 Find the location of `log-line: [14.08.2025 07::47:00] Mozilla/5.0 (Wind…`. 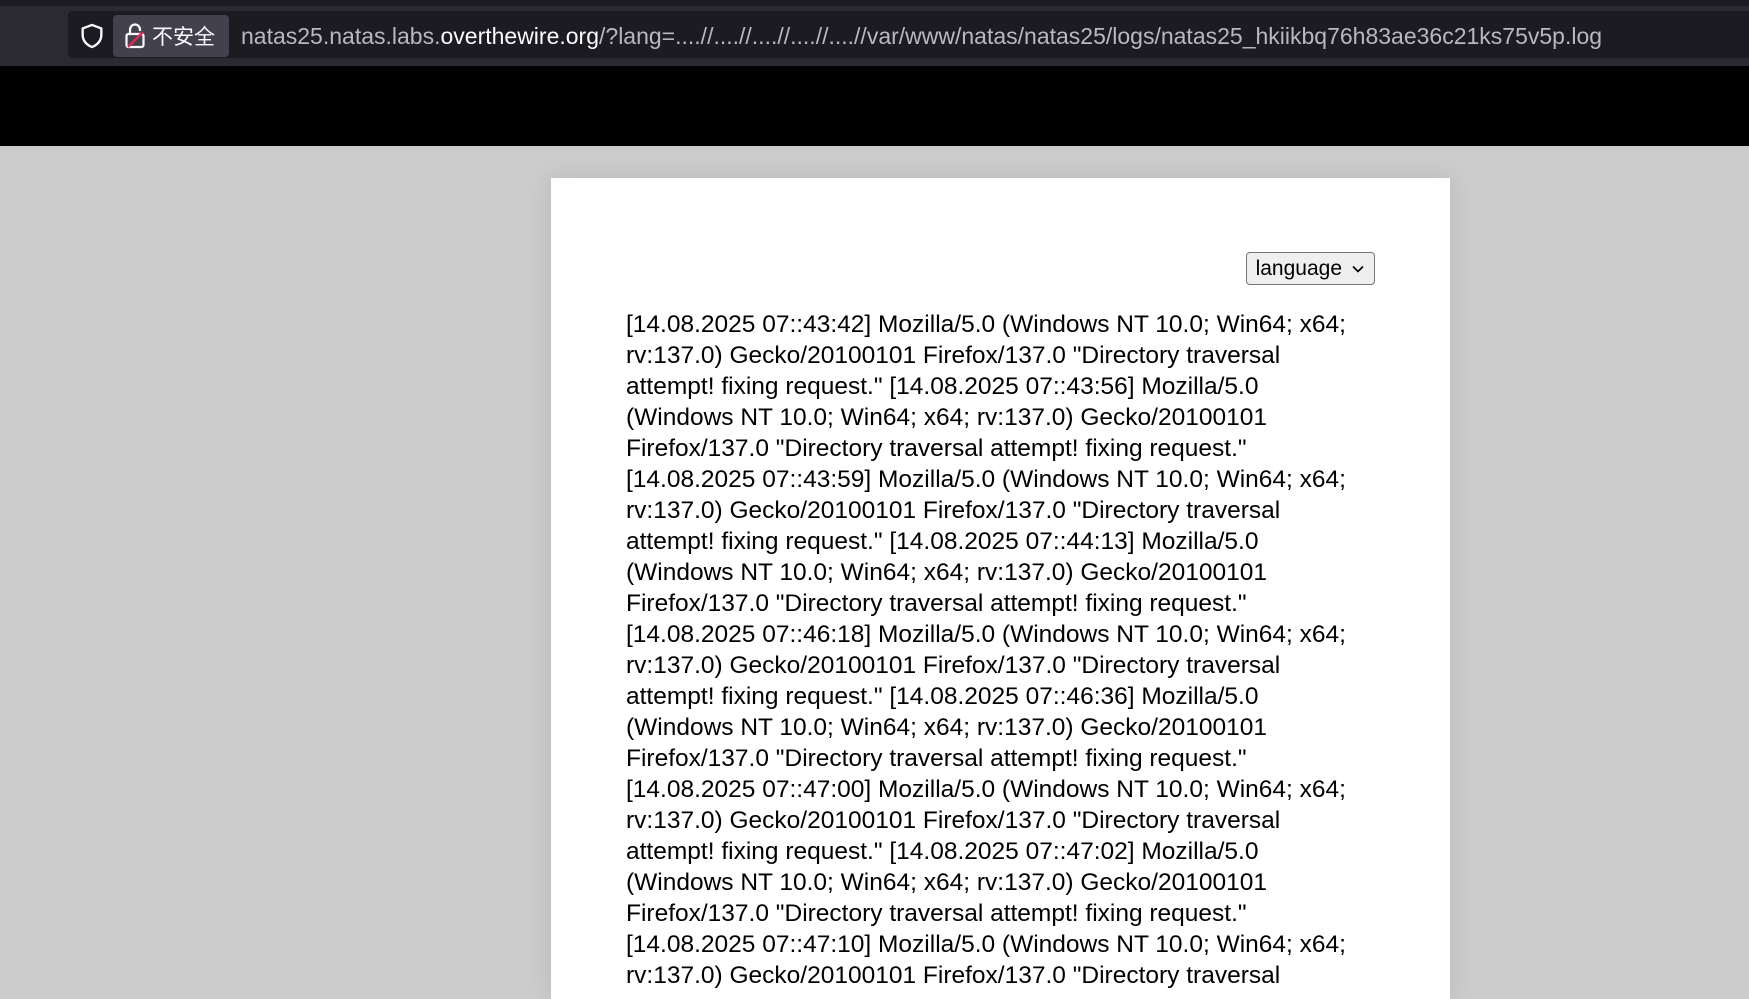

log-line: [14.08.2025 07::47:00] Mozilla/5.0 (Wind… is located at coordinates (986, 789).